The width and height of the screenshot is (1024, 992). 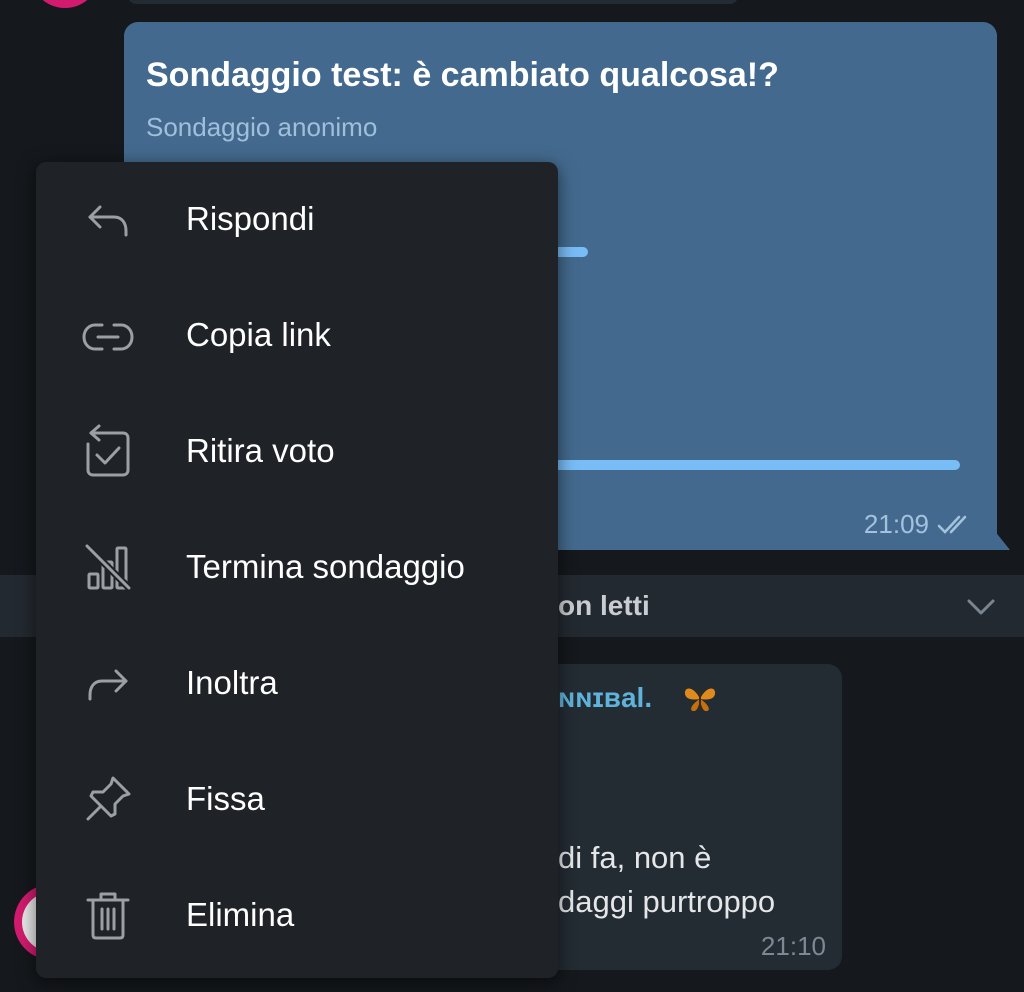 What do you see at coordinates (956, 525) in the screenshot?
I see `double-check-icon` at bounding box center [956, 525].